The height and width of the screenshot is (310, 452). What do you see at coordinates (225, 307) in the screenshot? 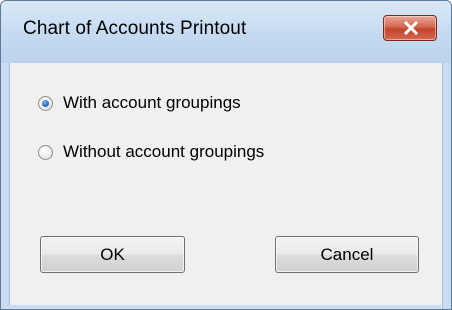
I see `window-bottom-frame` at bounding box center [225, 307].